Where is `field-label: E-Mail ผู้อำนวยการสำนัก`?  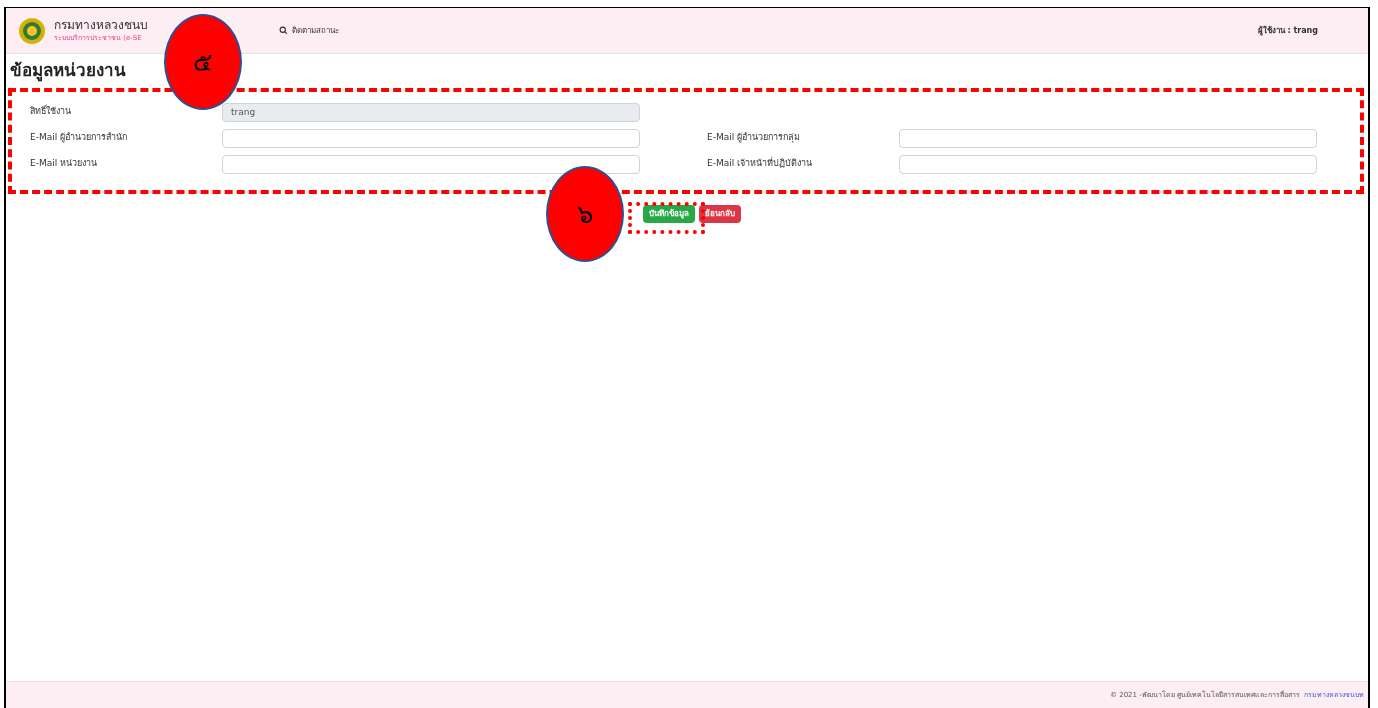 field-label: E-Mail ผู้อำนวยการสำนัก is located at coordinates (79, 138).